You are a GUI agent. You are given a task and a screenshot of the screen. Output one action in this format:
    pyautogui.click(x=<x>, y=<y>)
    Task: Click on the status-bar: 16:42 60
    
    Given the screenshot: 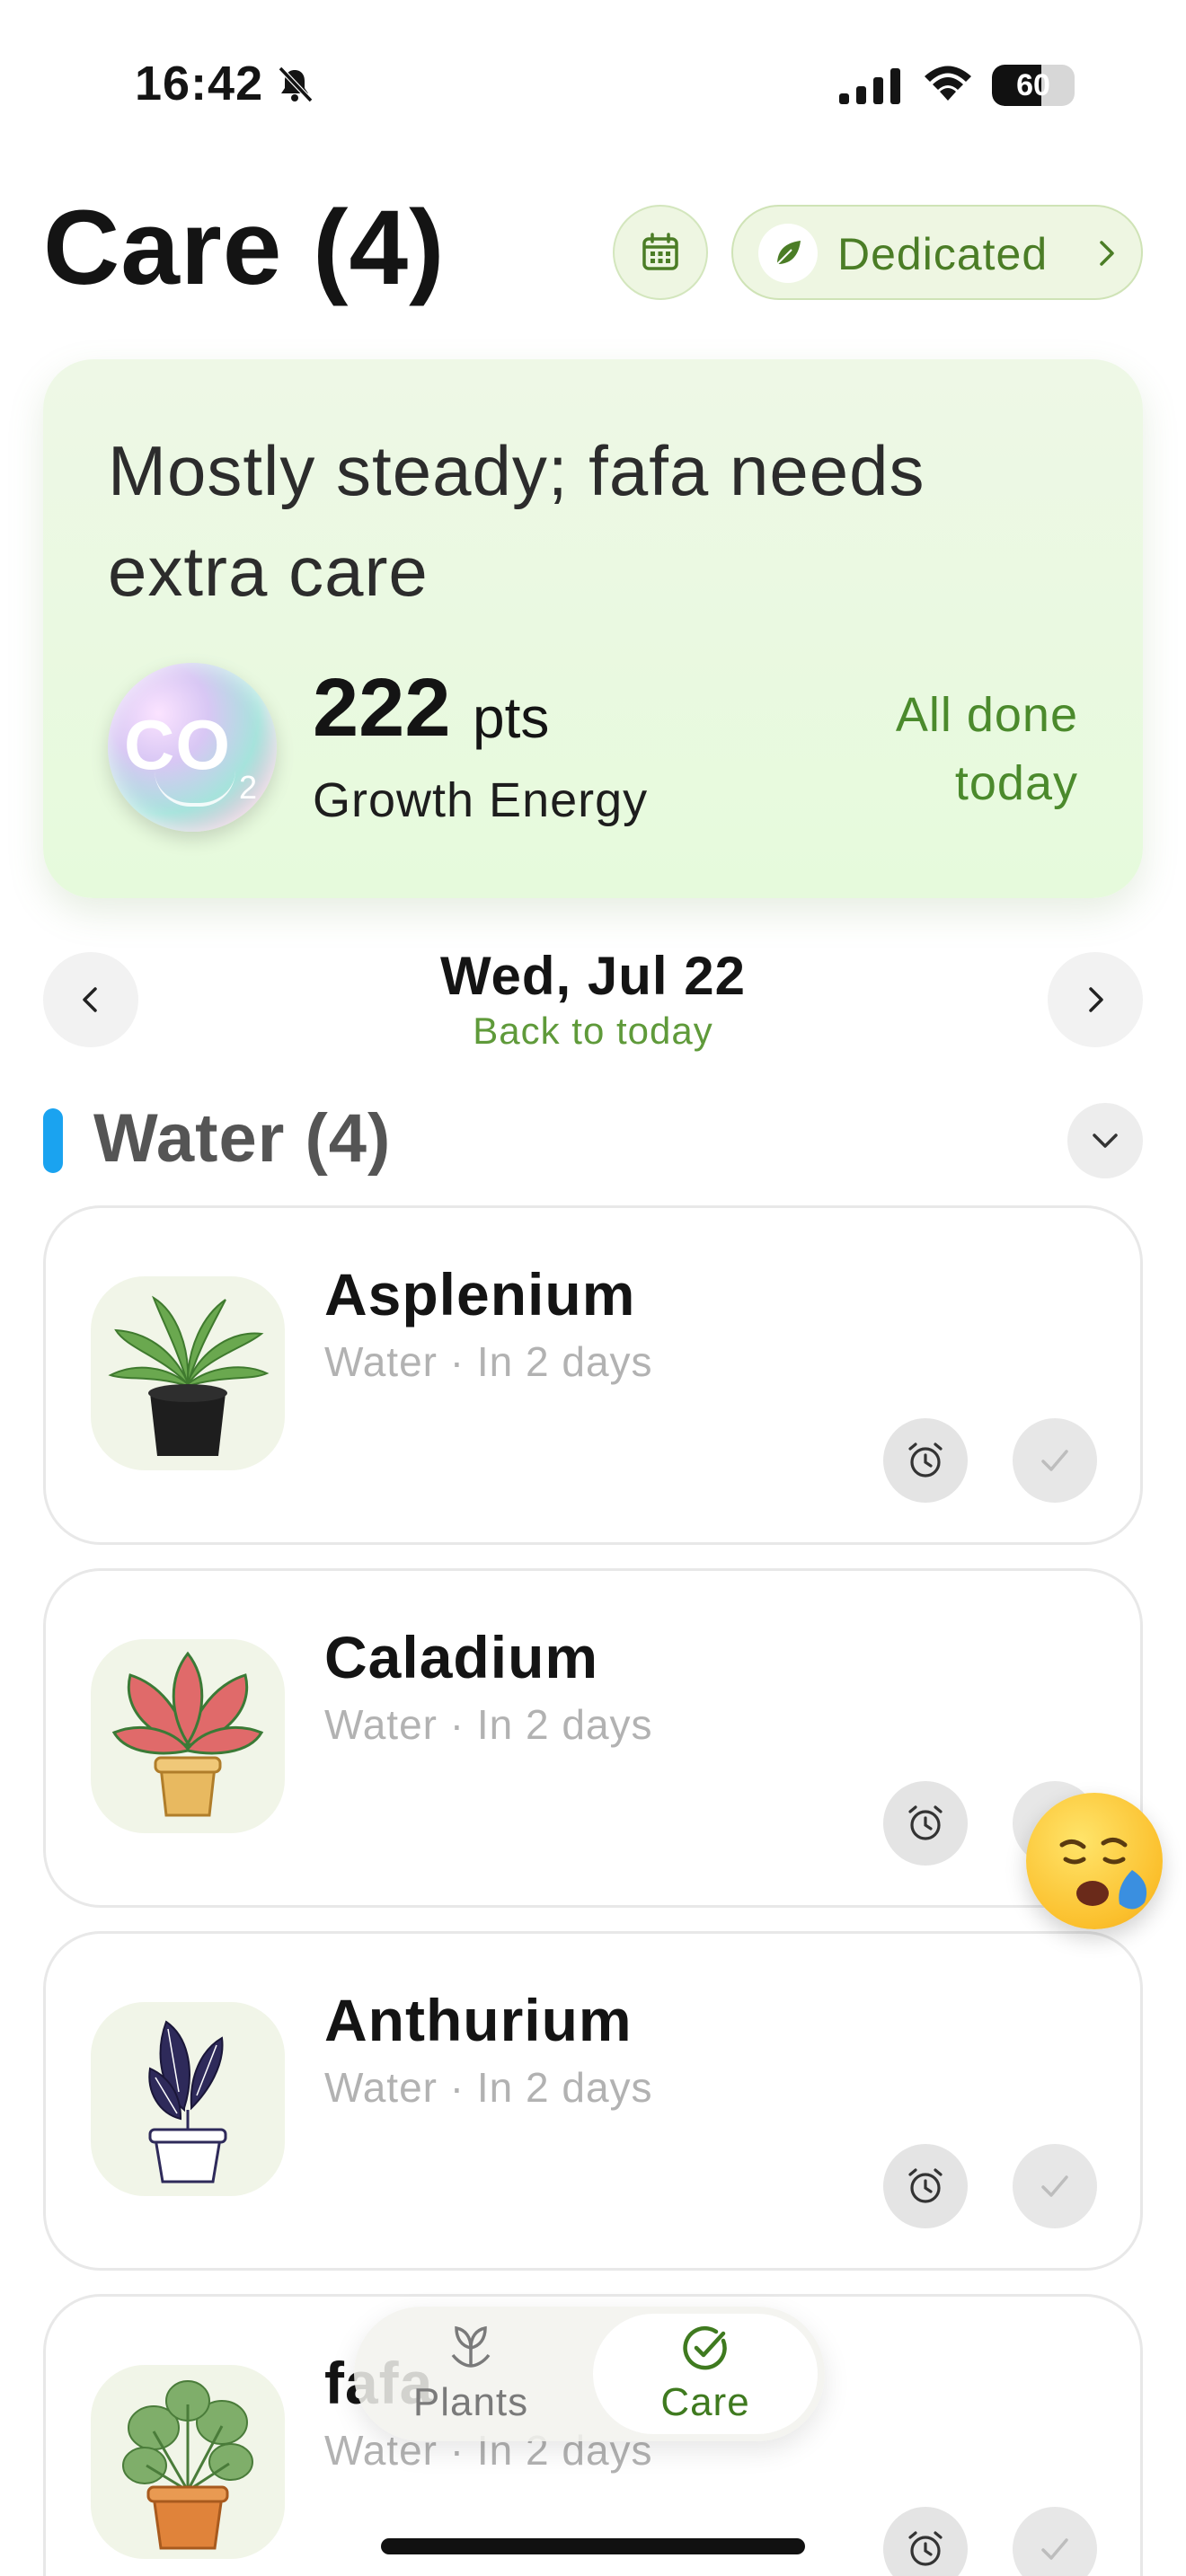 What is the action you would take?
    pyautogui.click(x=593, y=85)
    